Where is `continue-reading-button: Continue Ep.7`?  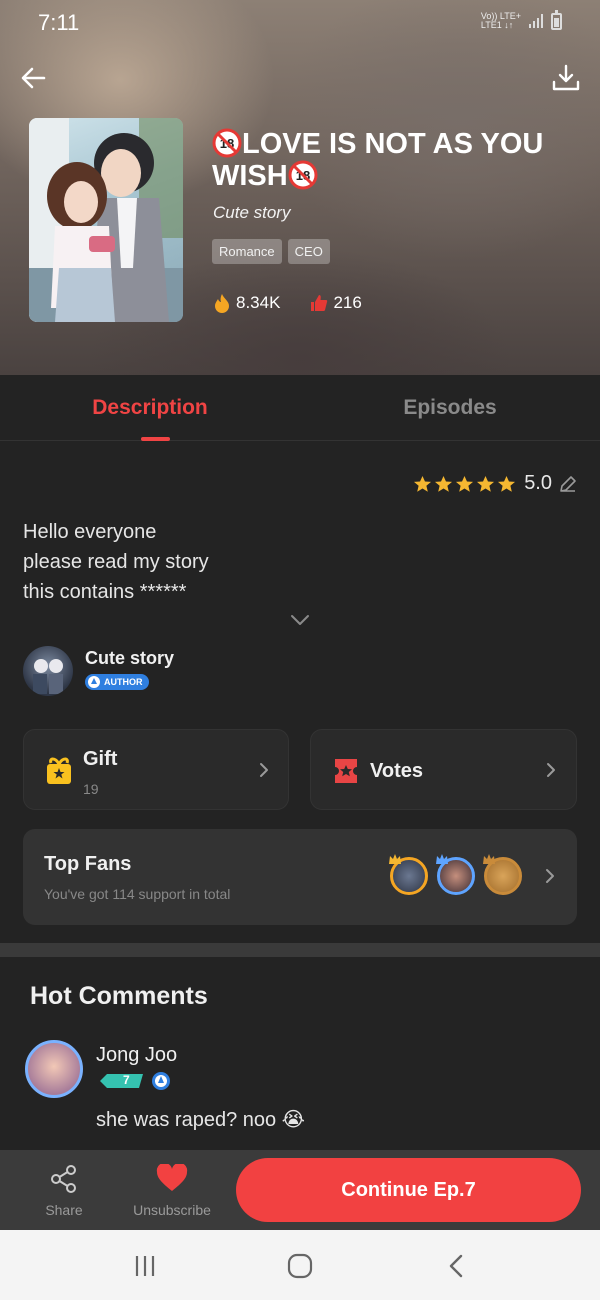
continue-reading-button: Continue Ep.7 is located at coordinates (408, 1190).